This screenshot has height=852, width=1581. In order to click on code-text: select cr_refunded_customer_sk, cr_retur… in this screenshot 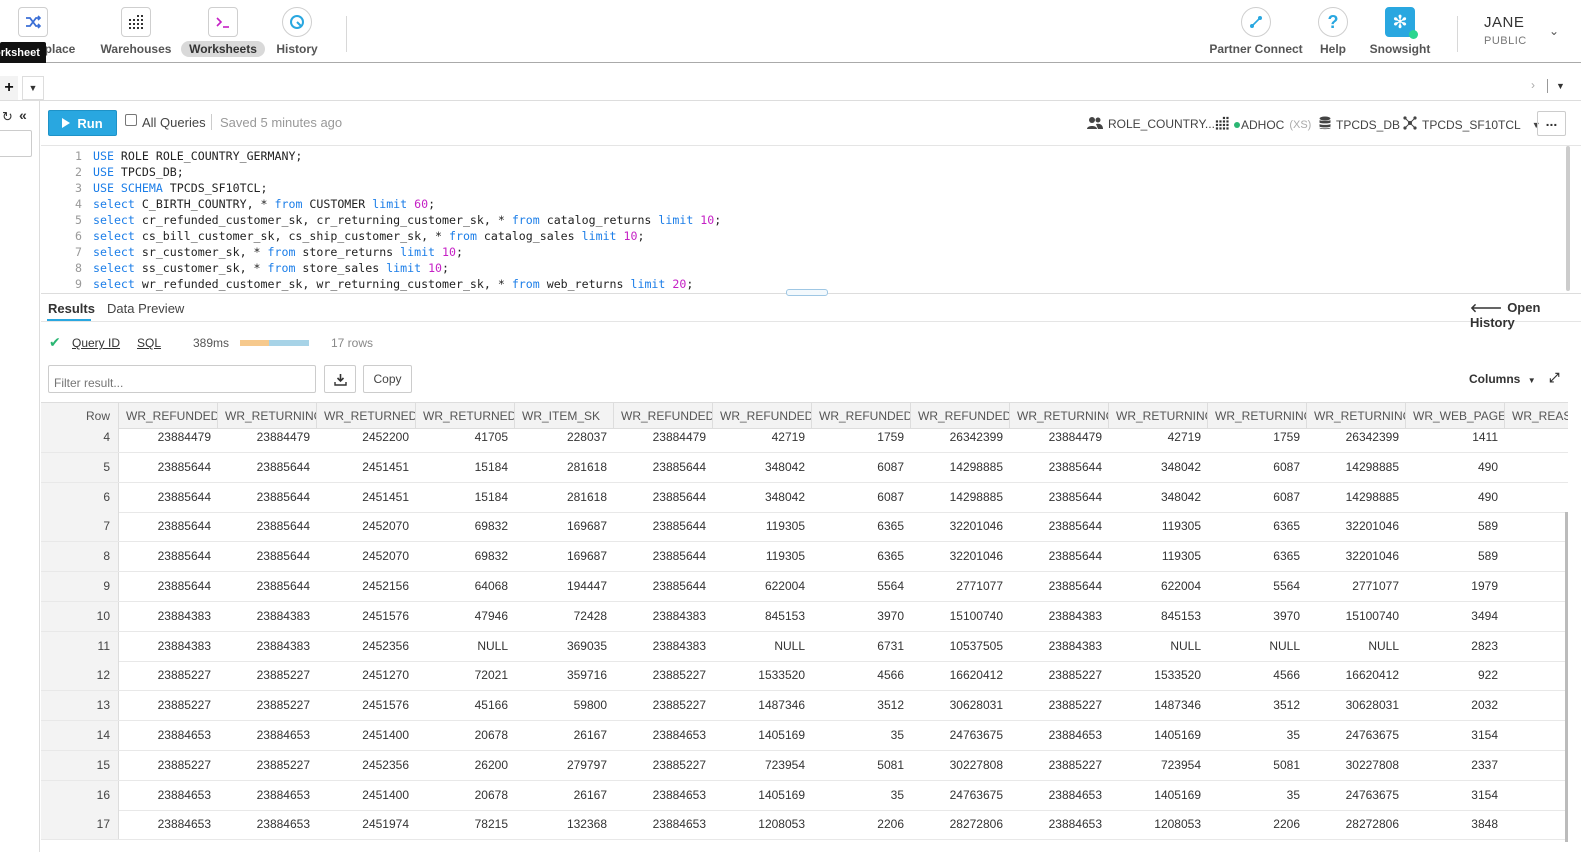, I will do `click(407, 220)`.